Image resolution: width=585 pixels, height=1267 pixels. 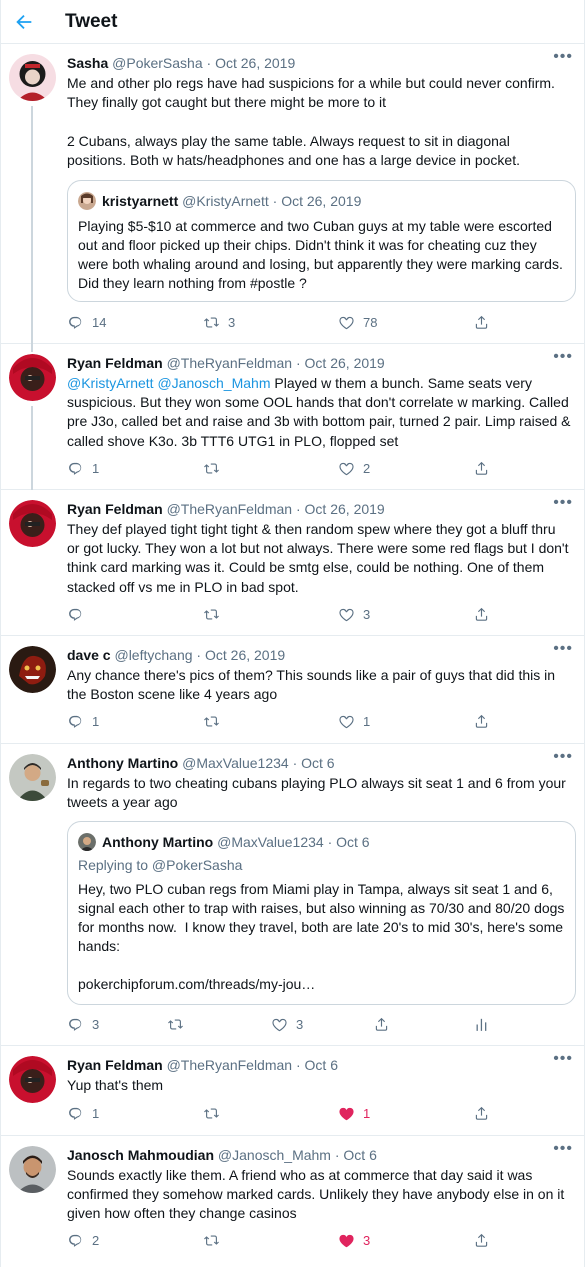 I want to click on like-count: 2, so click(x=367, y=468).